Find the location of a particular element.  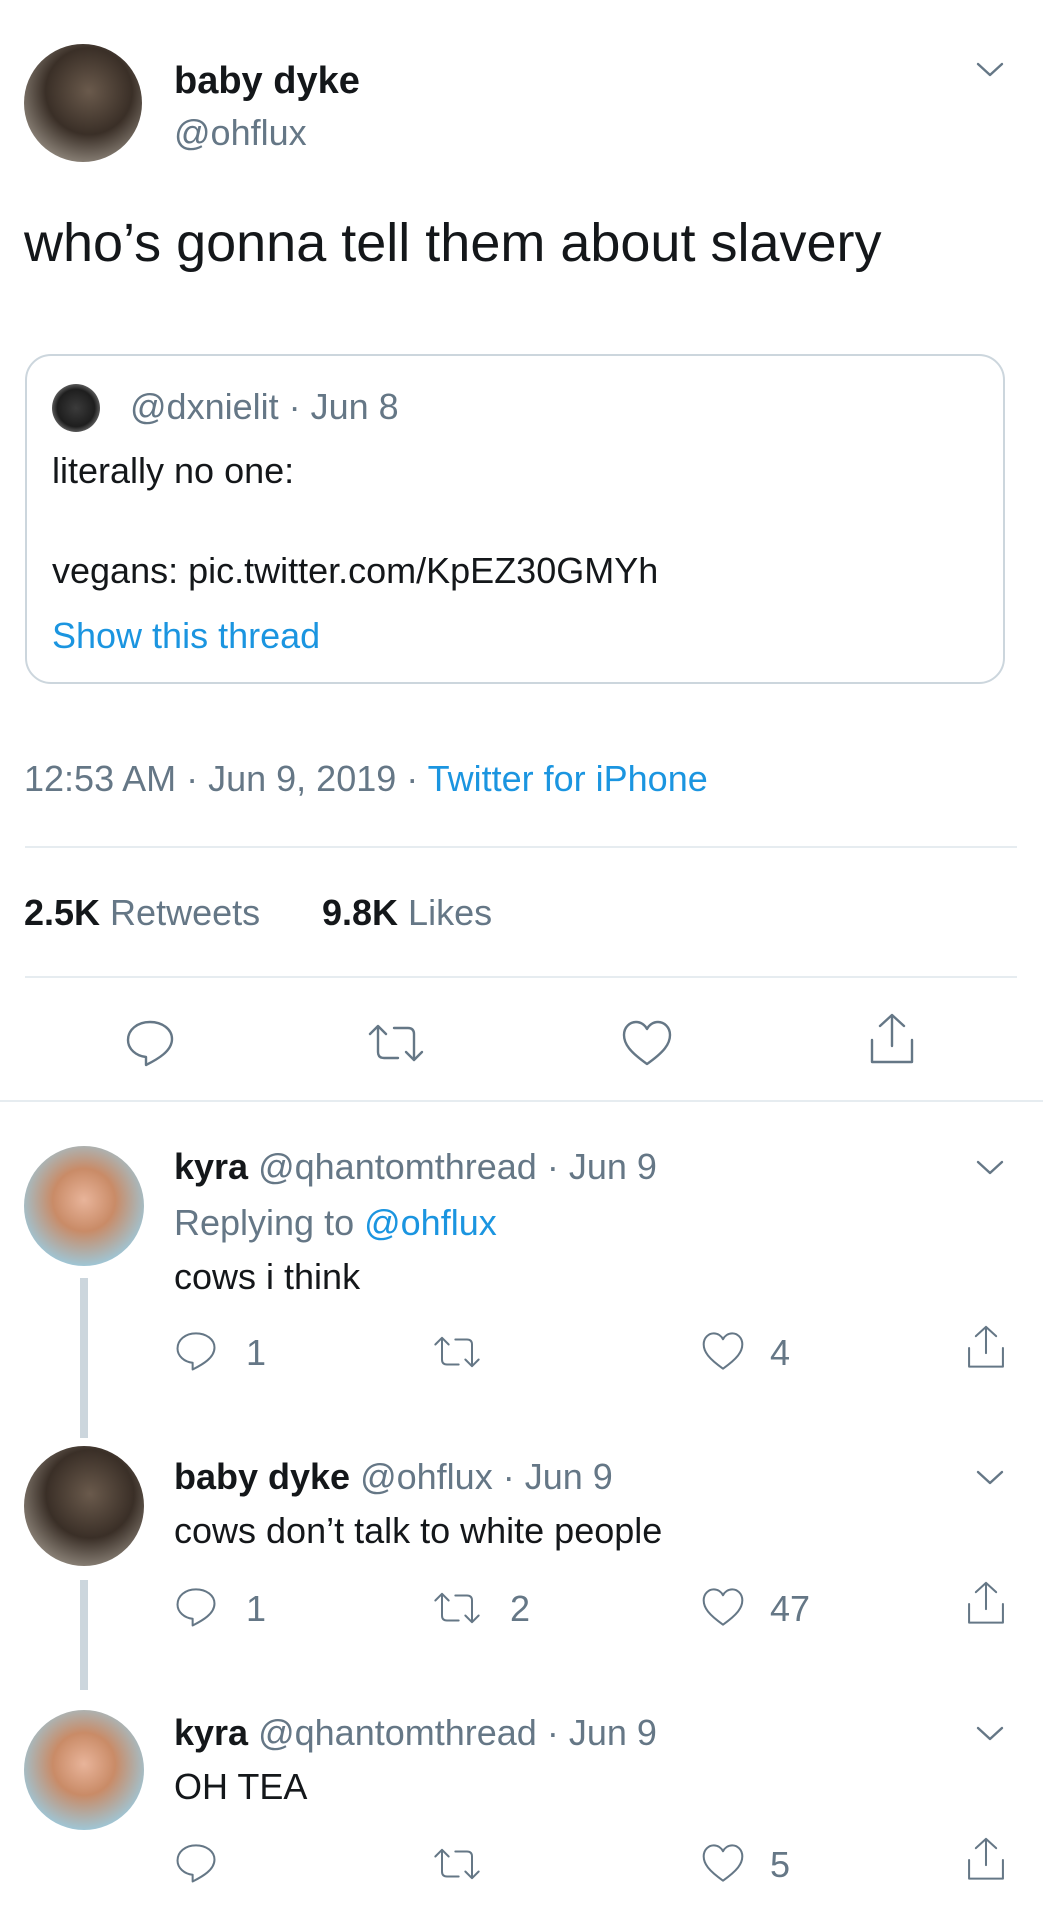

retweets-label: Retweets is located at coordinates (180, 912).